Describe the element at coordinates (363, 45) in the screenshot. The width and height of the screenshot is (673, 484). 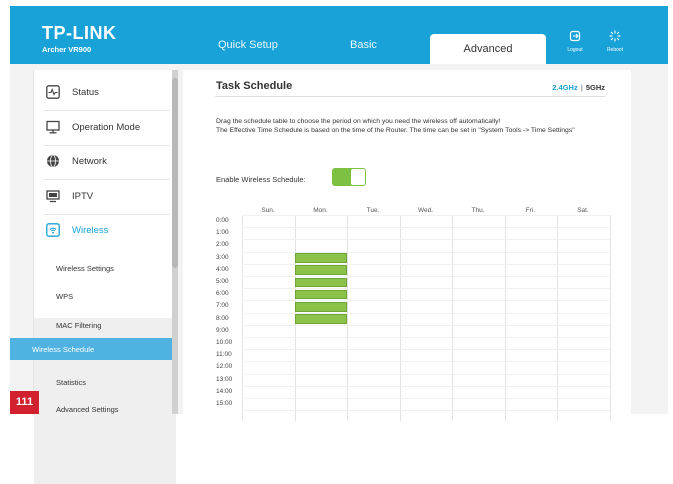
I see `tab-basic: Basic` at that location.